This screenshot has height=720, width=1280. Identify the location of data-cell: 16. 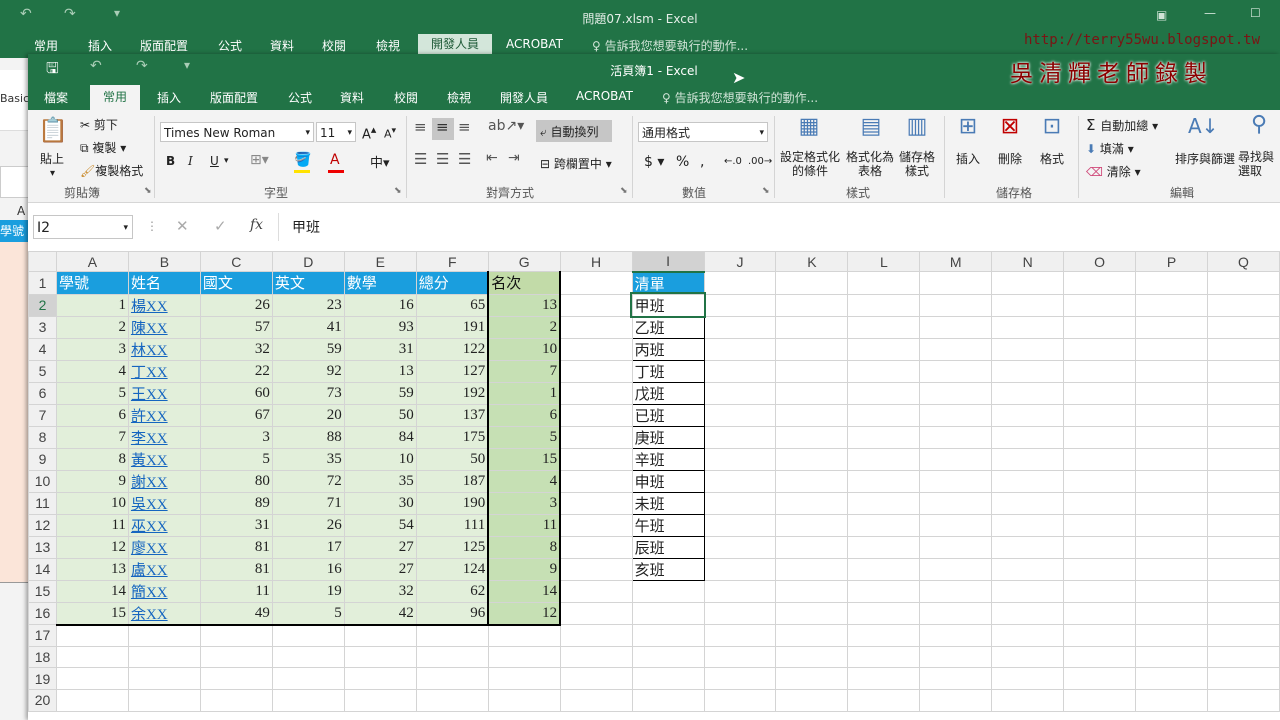
(308, 569).